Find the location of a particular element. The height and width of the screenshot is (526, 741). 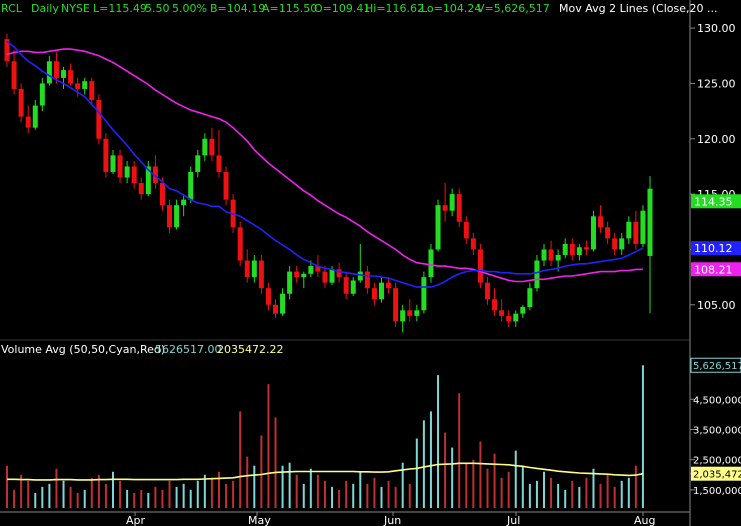

volume-header-cyan: 5626517.00 is located at coordinates (188, 349).